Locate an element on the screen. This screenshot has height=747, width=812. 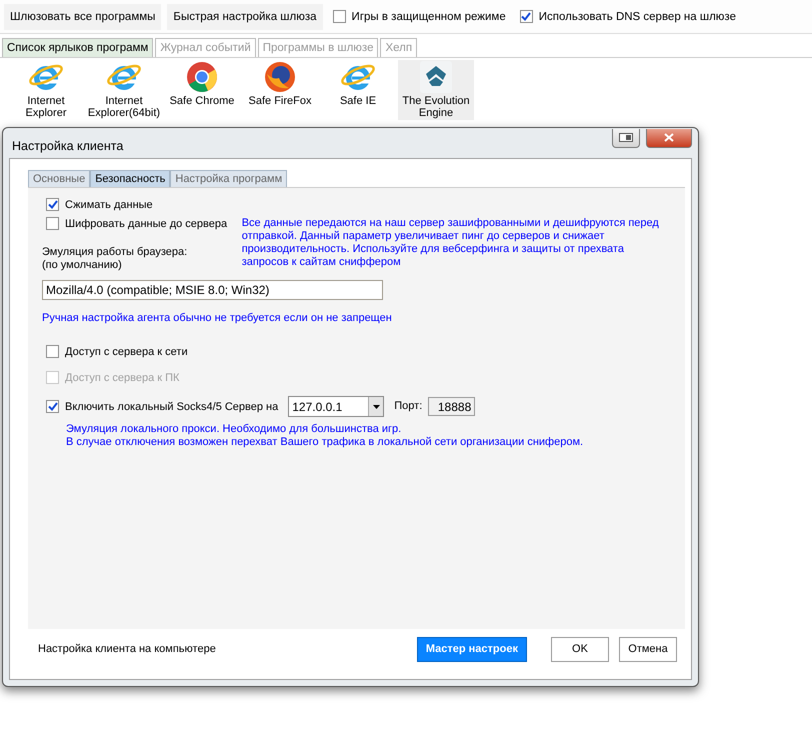
checkbox-label: Использовать DNS сервер на шлюзе is located at coordinates (637, 16).